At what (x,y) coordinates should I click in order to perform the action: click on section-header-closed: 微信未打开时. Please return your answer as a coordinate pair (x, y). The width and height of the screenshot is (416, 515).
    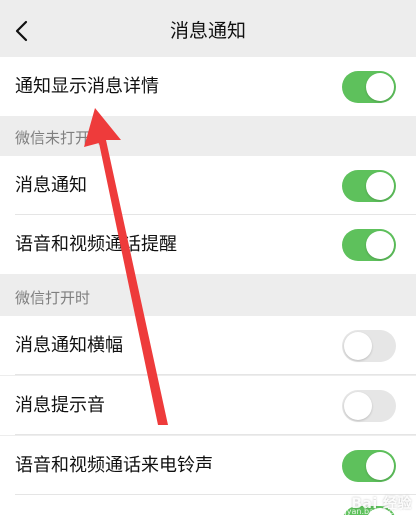
    Looking at the image, I should click on (208, 136).